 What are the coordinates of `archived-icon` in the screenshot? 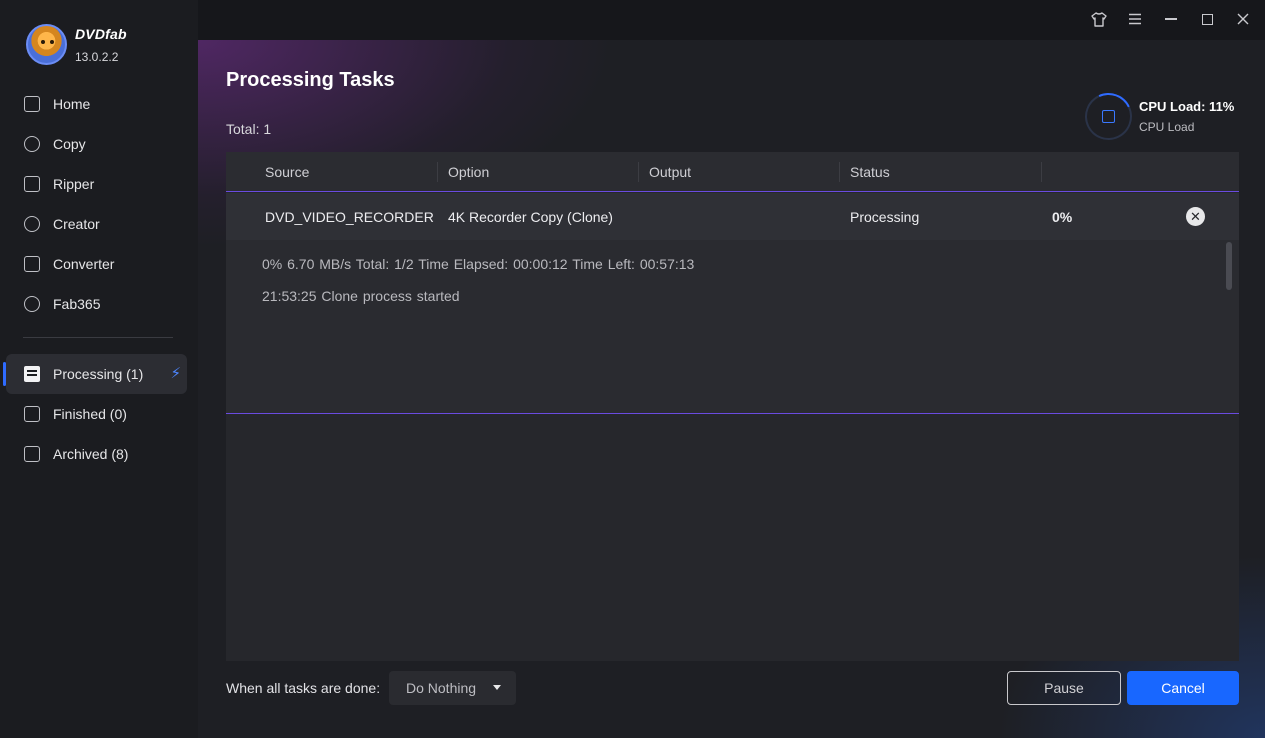 It's located at (32, 454).